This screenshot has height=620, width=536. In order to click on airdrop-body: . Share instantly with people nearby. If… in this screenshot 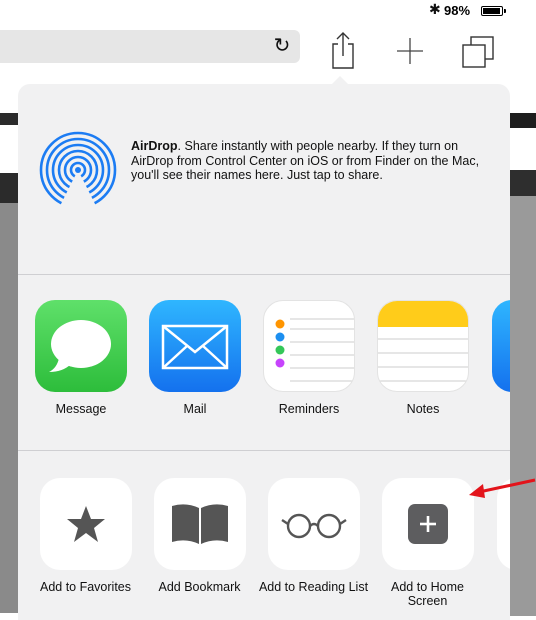, I will do `click(305, 160)`.